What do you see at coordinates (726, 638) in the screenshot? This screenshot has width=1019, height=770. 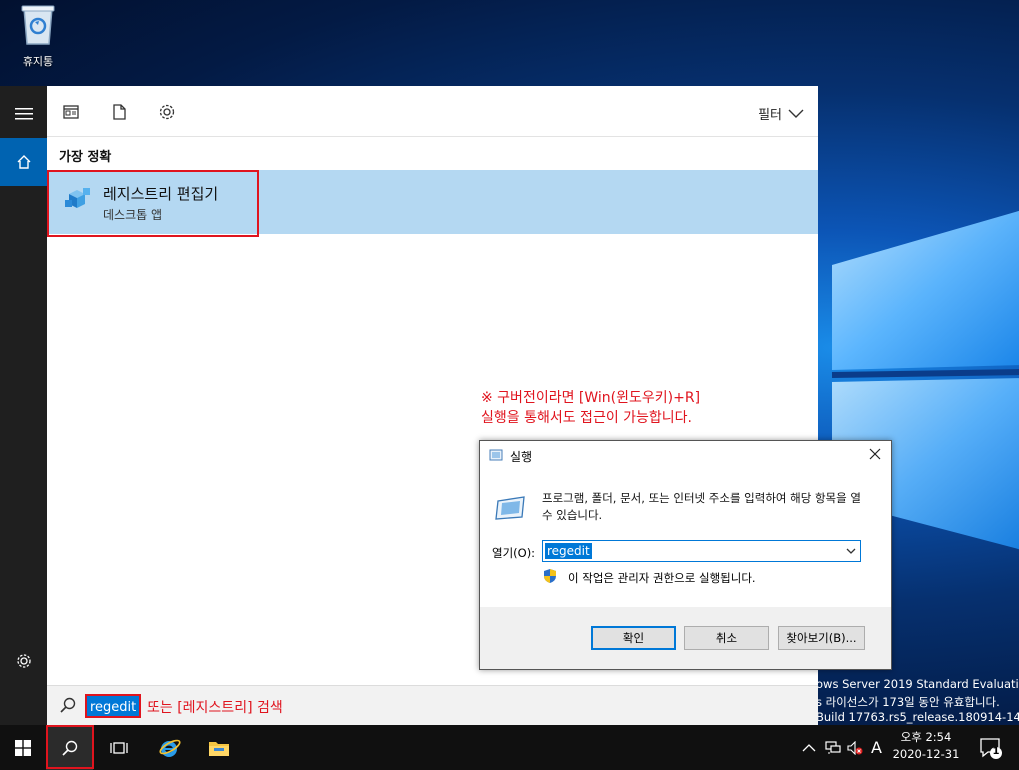 I see `cancel-button: 취소` at bounding box center [726, 638].